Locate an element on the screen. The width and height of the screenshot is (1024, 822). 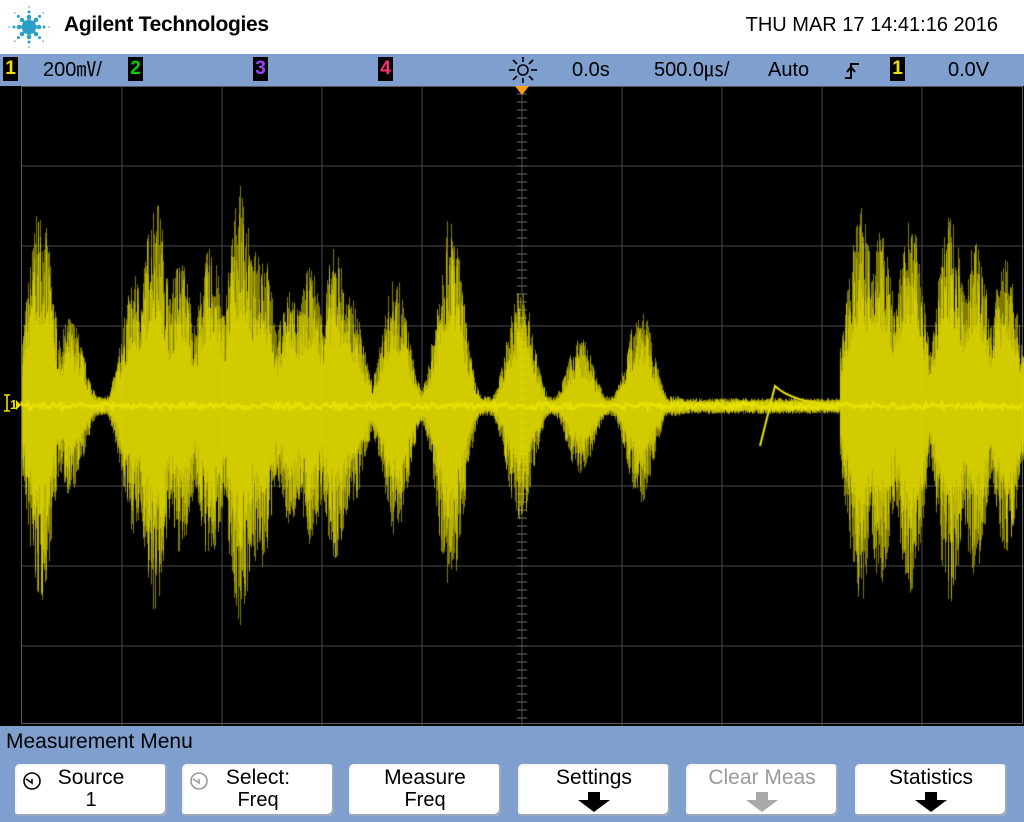
source-softkey: Source 1 is located at coordinates (91, 790).